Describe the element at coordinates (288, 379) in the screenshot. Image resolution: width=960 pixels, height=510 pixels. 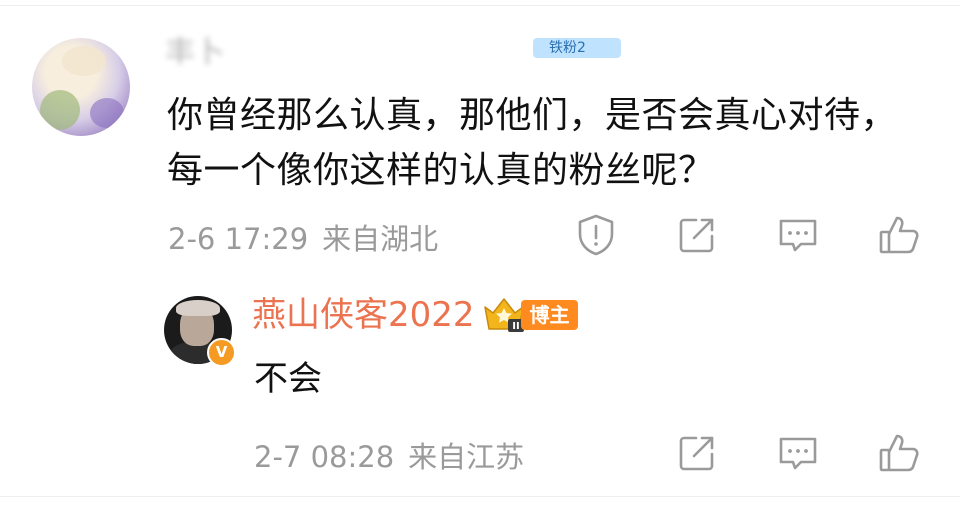
I see `reply-text: 不会` at that location.